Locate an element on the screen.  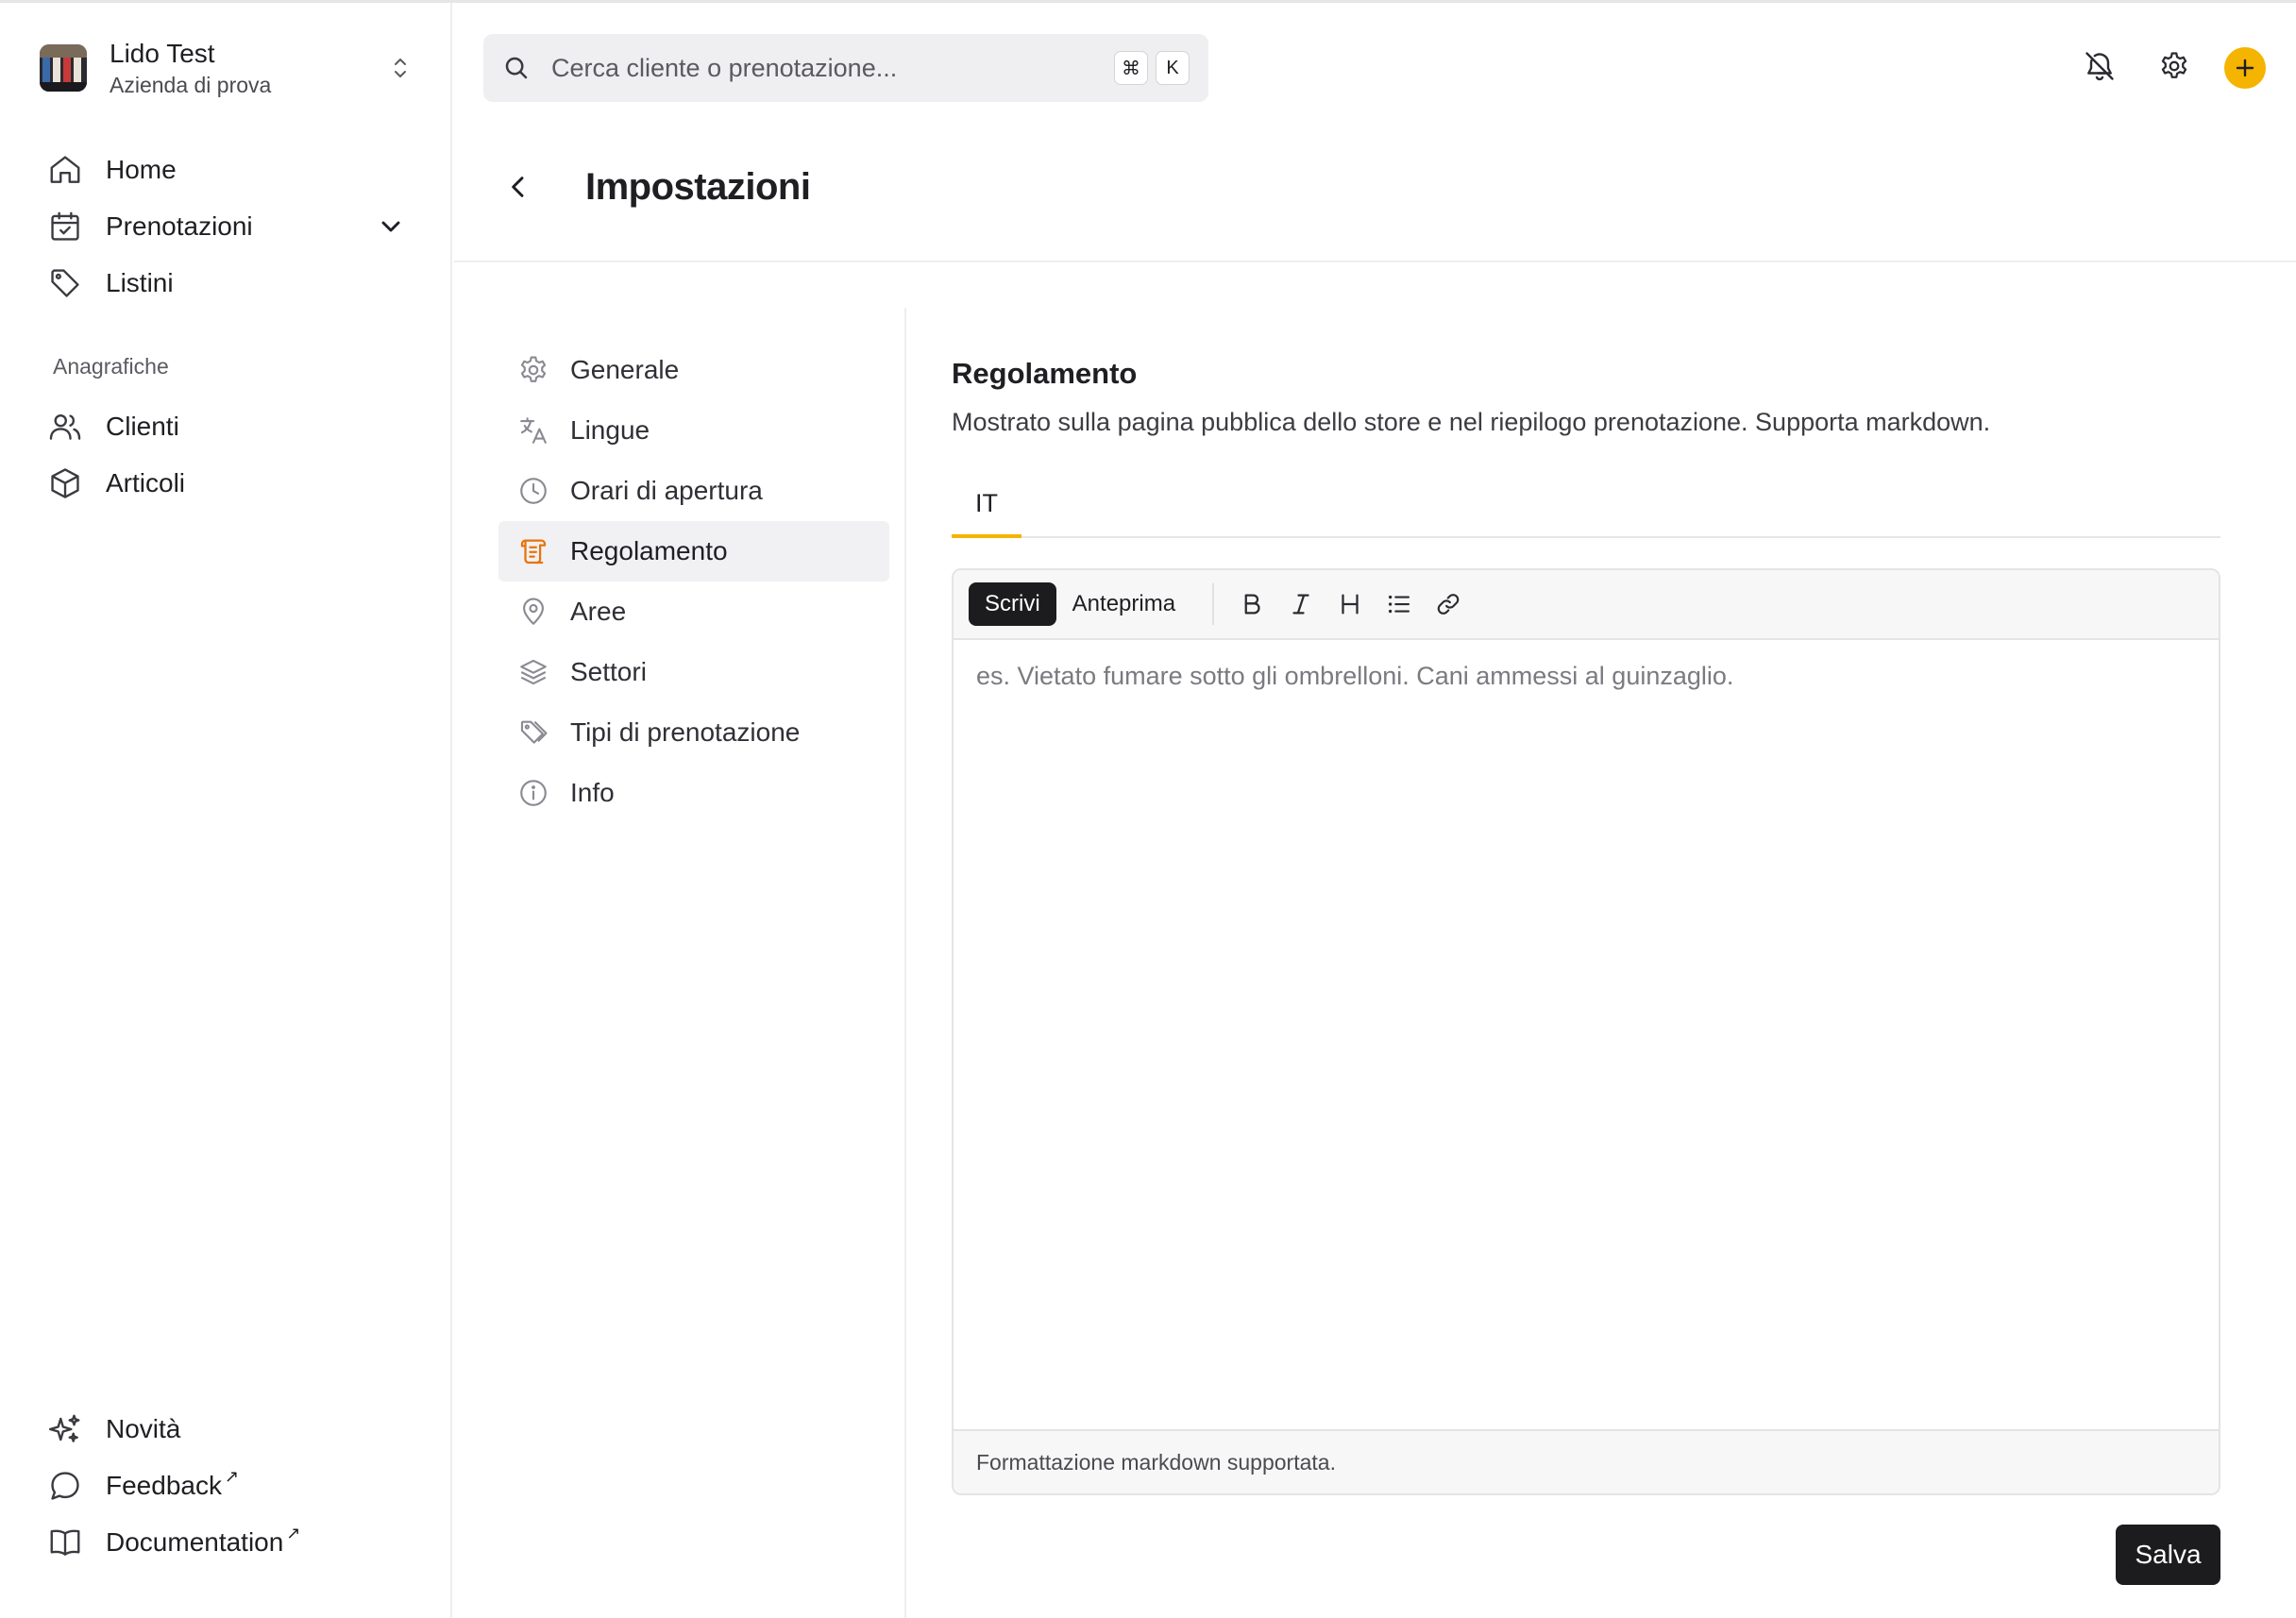
plus-icon is located at coordinates (2245, 68).